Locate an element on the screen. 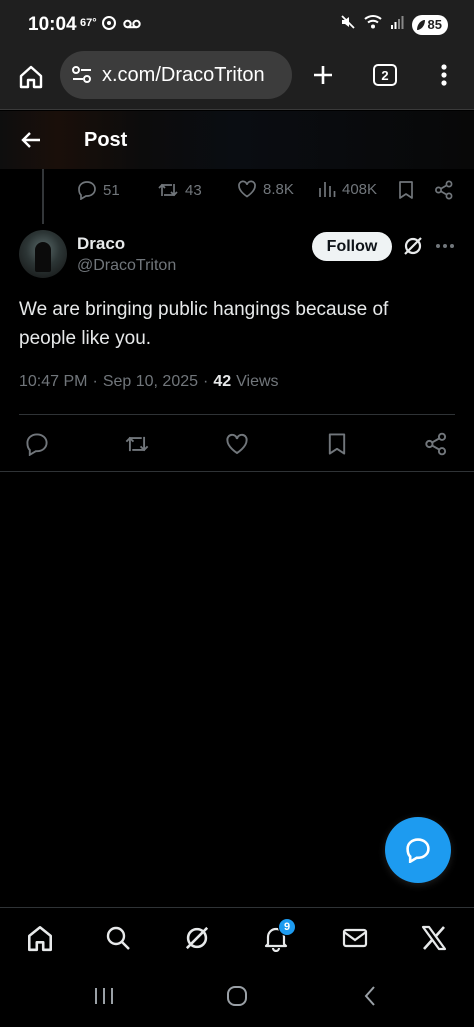  new-tab-icon is located at coordinates (323, 75).